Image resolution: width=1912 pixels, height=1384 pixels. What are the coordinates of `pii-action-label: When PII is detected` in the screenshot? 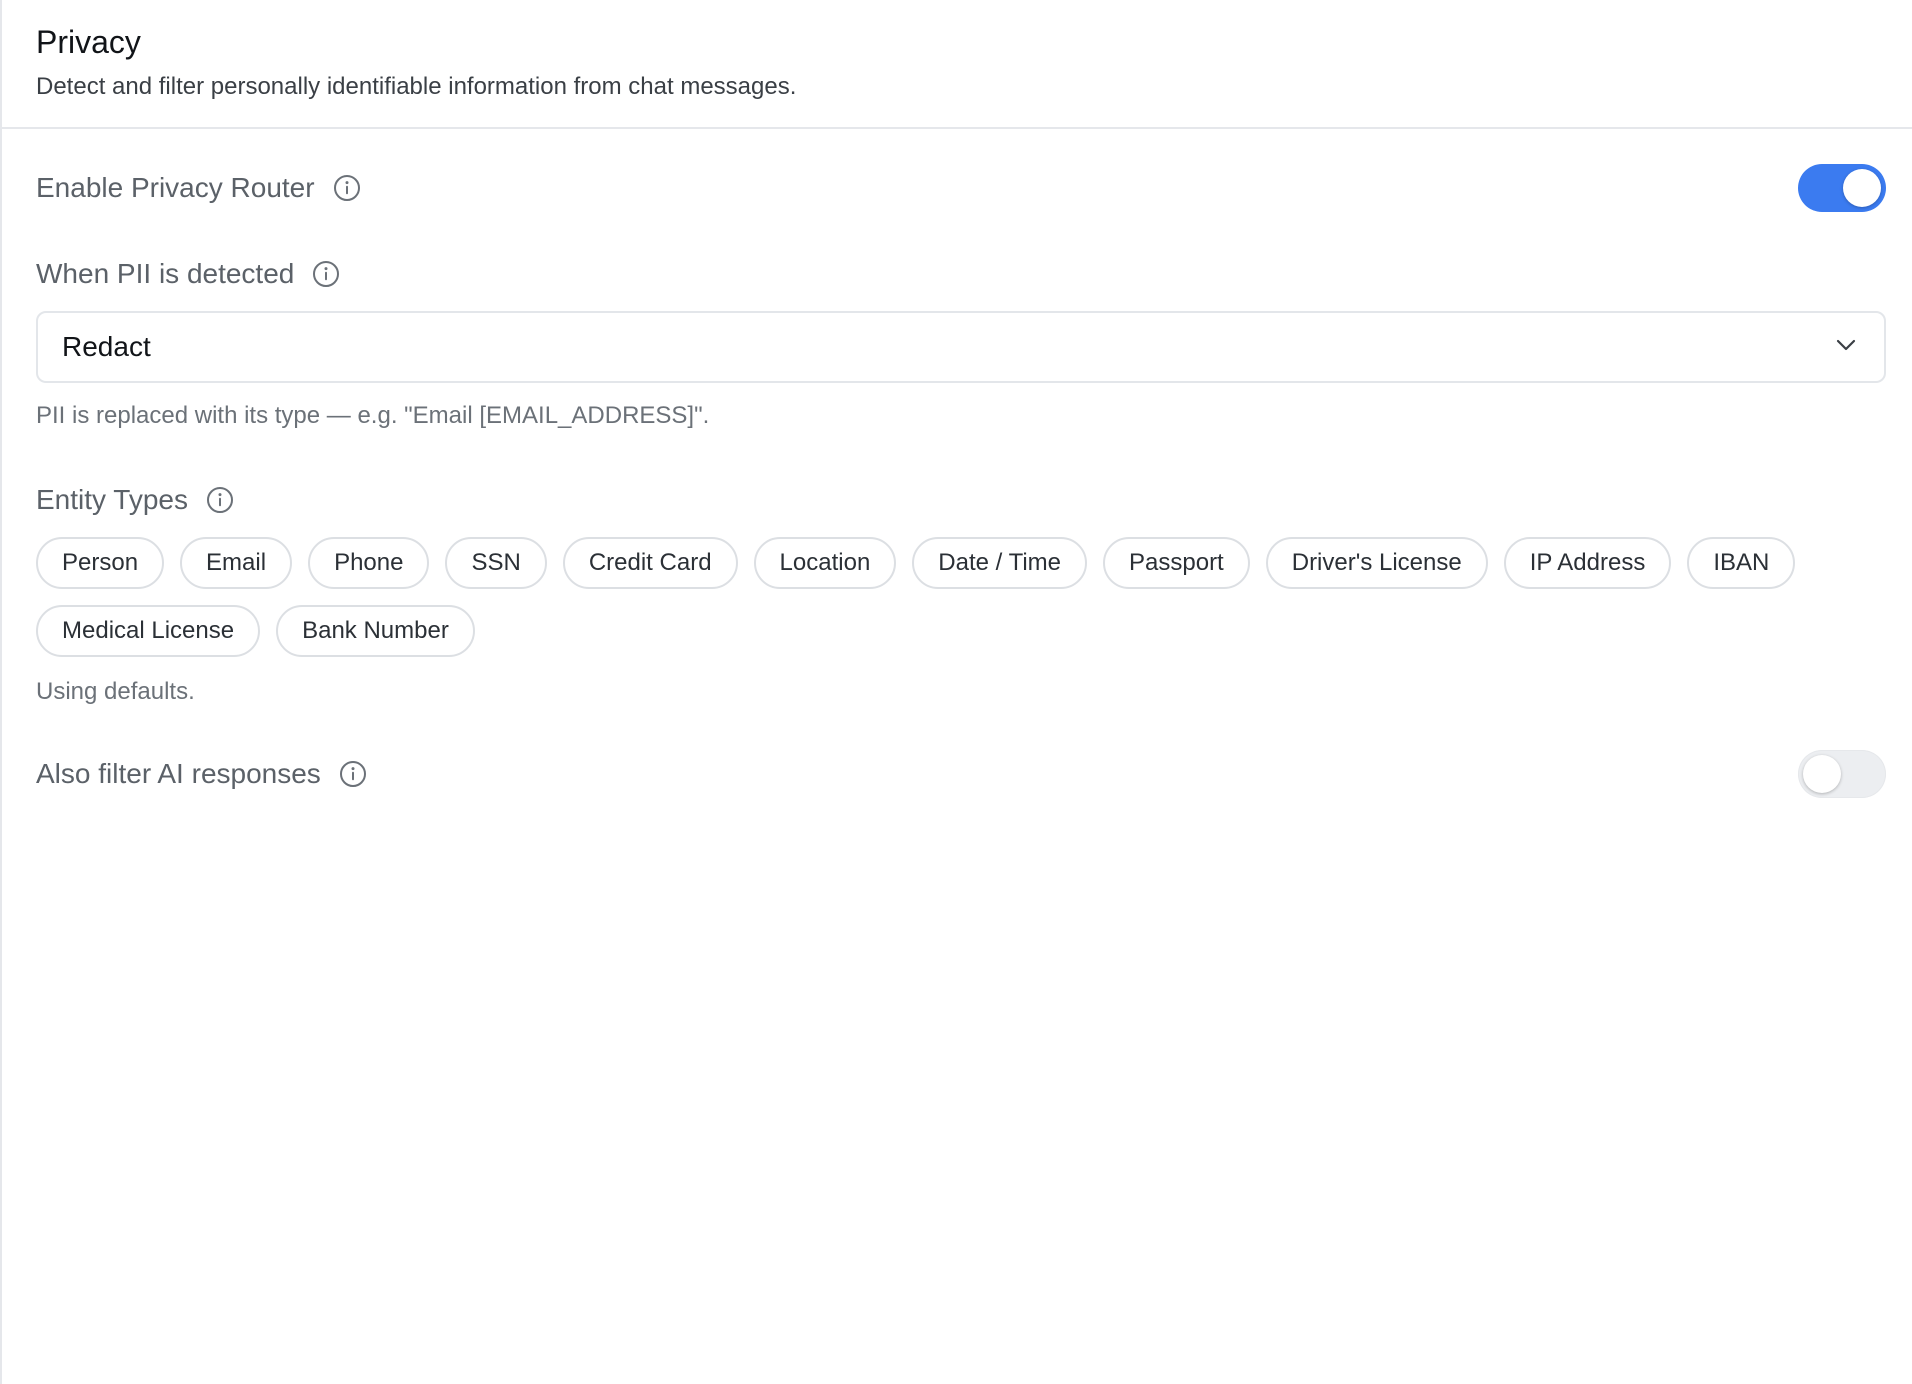 It's located at (165, 273).